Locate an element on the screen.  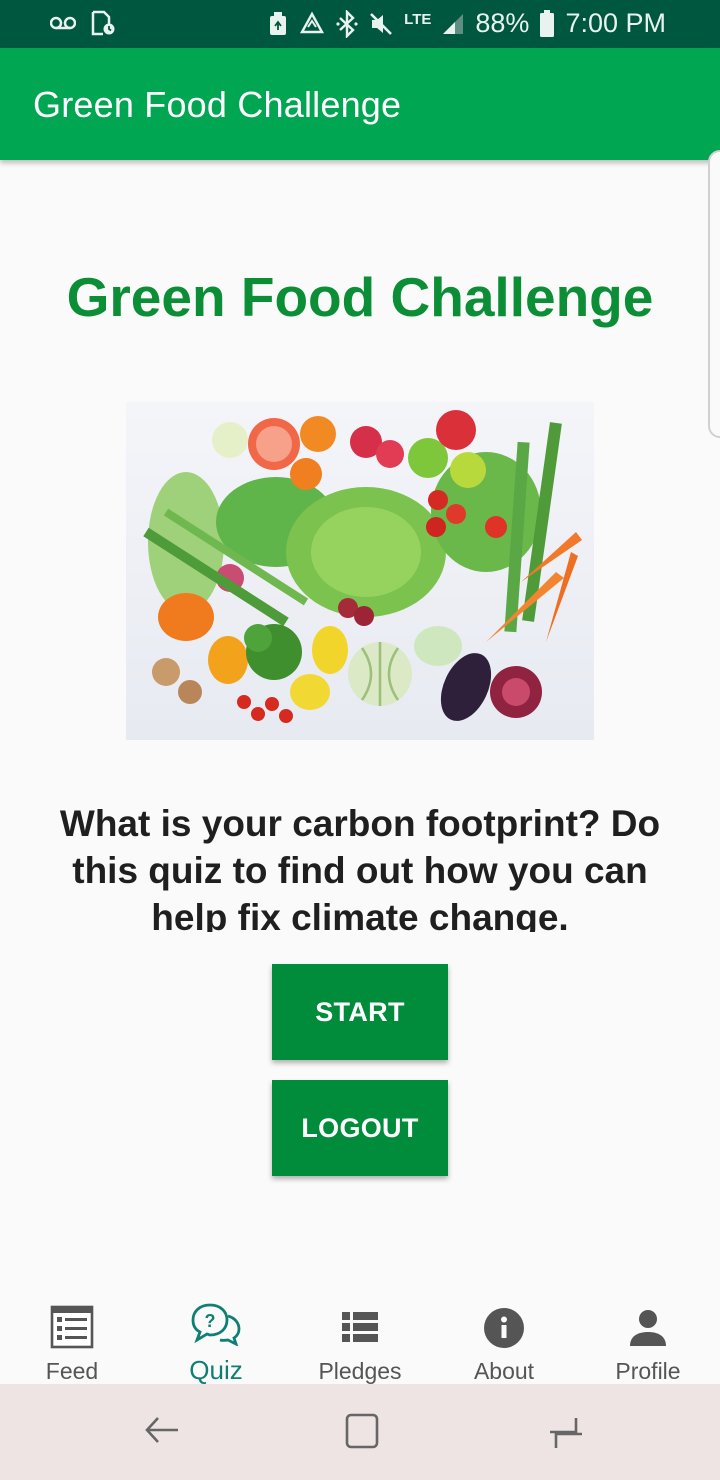
tab-about: About is located at coordinates (504, 1337).